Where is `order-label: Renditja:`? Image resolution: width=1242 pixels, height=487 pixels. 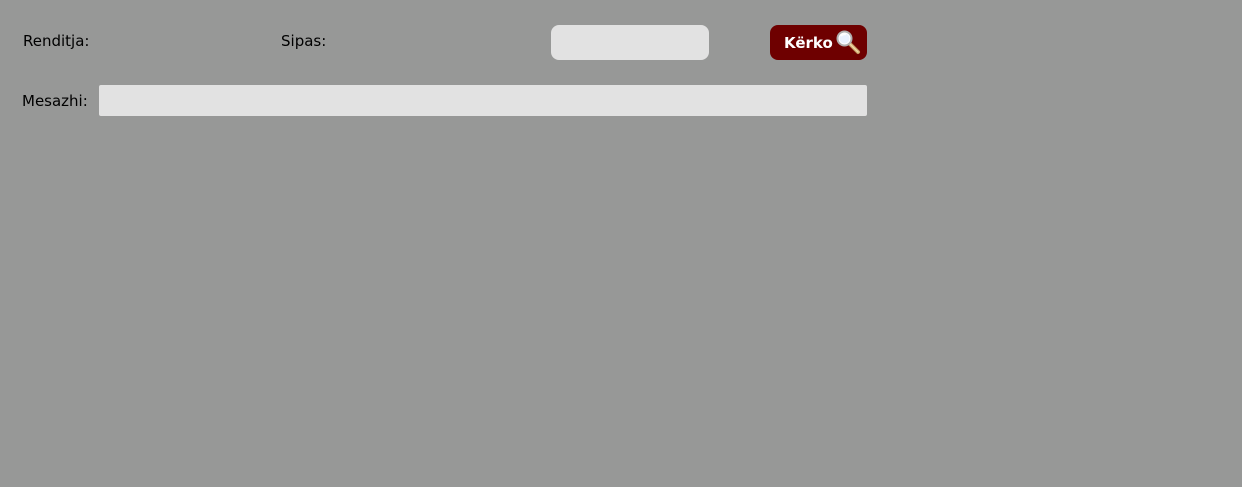
order-label: Renditja: is located at coordinates (56, 41).